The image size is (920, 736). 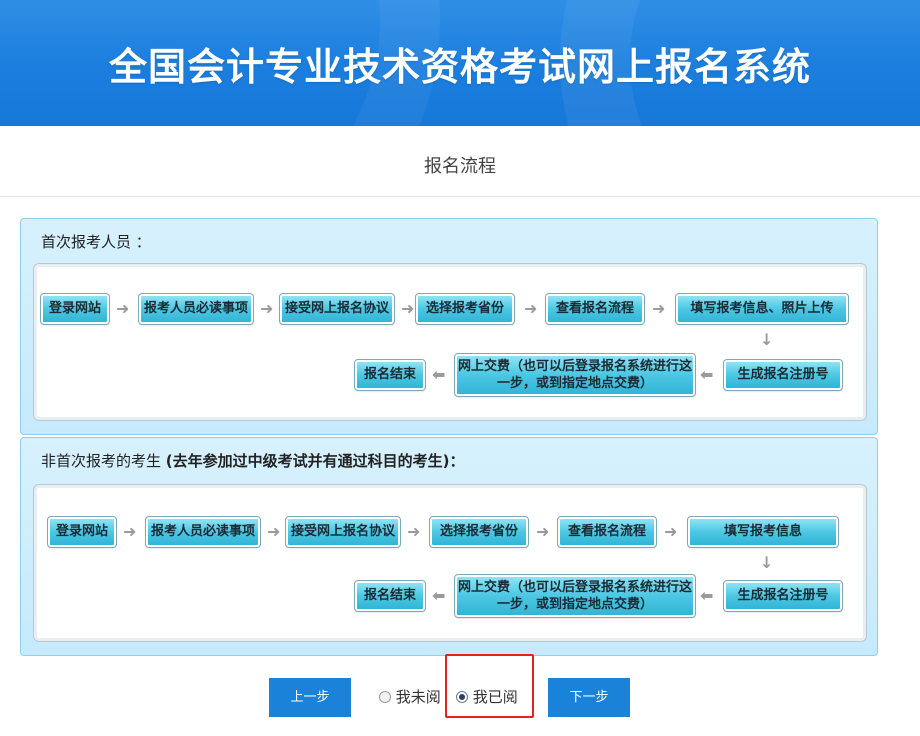 What do you see at coordinates (96, 242) in the screenshot?
I see `panel-heading: 首次报考人员 ：` at bounding box center [96, 242].